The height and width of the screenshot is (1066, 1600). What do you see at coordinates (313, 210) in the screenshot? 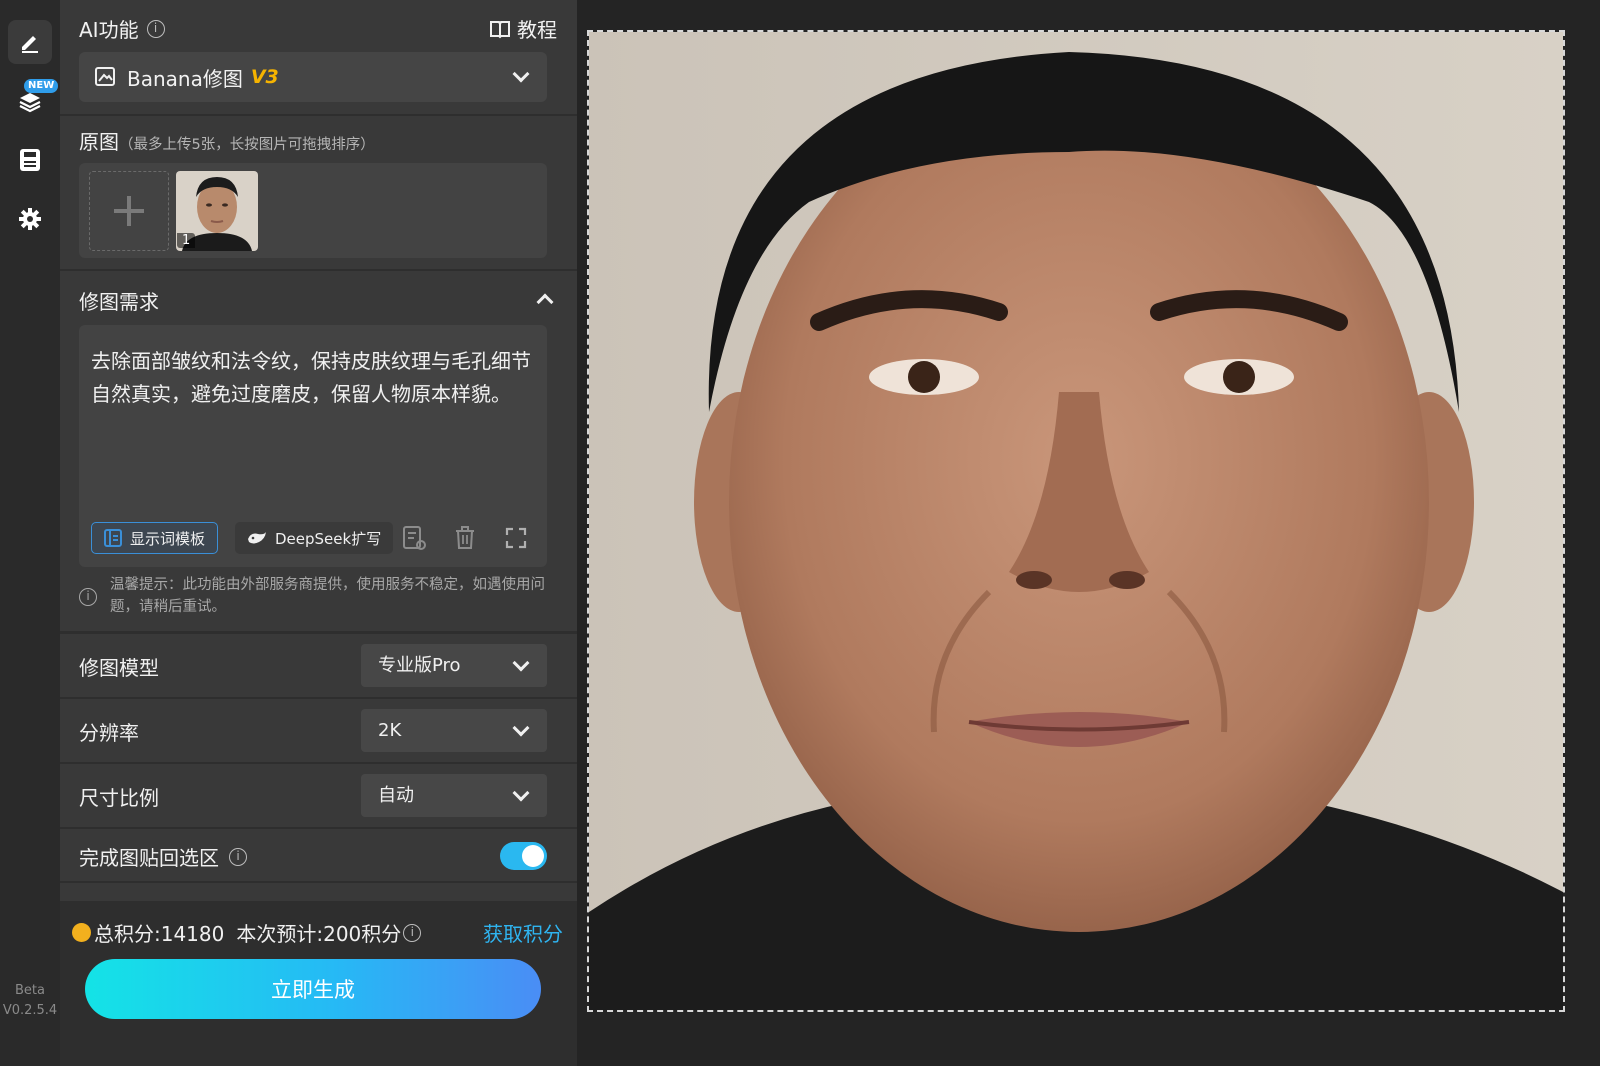
I see `upload-area: 1` at bounding box center [313, 210].